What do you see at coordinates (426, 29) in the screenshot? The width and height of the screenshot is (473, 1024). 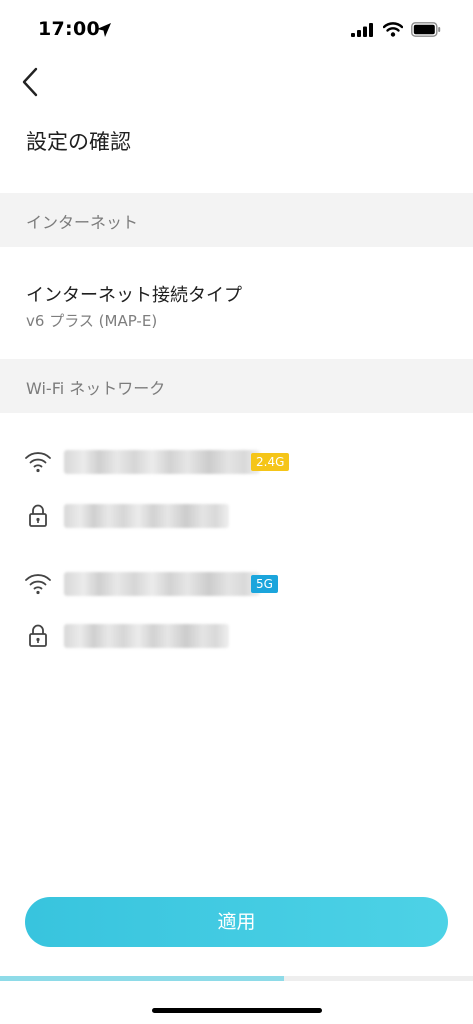 I see `battery-icon` at bounding box center [426, 29].